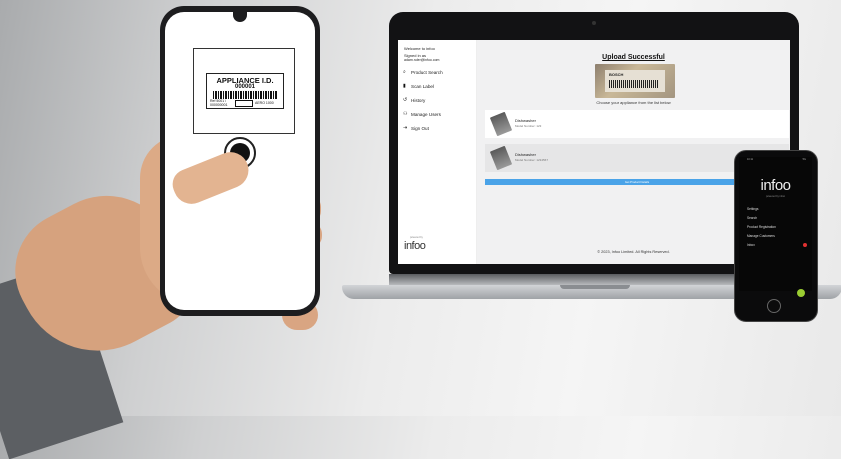 Image resolution: width=841 pixels, height=459 pixels. What do you see at coordinates (616, 74) in the screenshot?
I see `photo-brand: BOSCH` at bounding box center [616, 74].